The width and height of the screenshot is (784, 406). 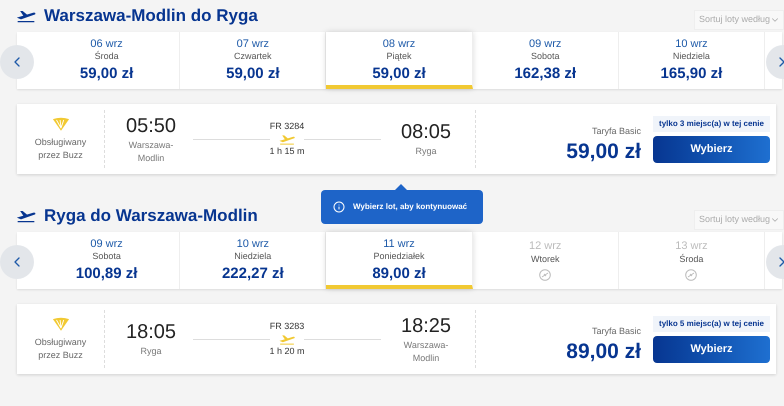 I want to click on arrival-time: 08:05, so click(x=426, y=132).